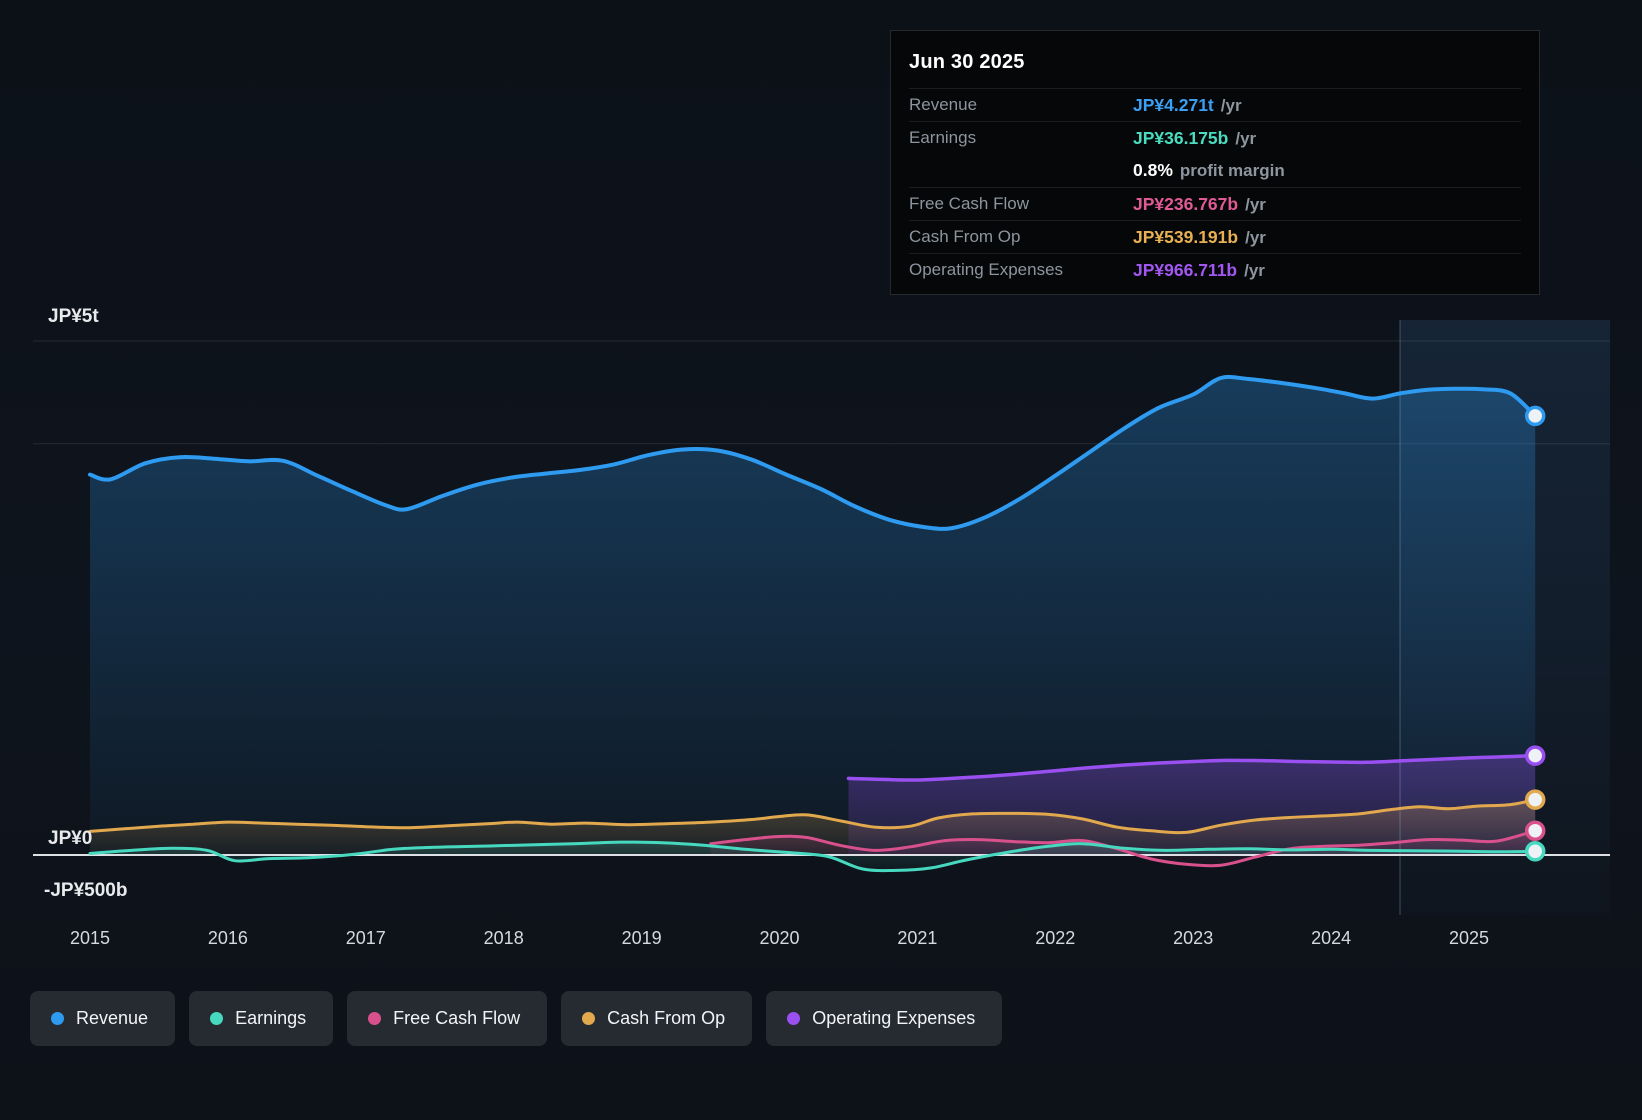 Image resolution: width=1642 pixels, height=1120 pixels. What do you see at coordinates (112, 1018) in the screenshot?
I see `legend-item-label: Revenue` at bounding box center [112, 1018].